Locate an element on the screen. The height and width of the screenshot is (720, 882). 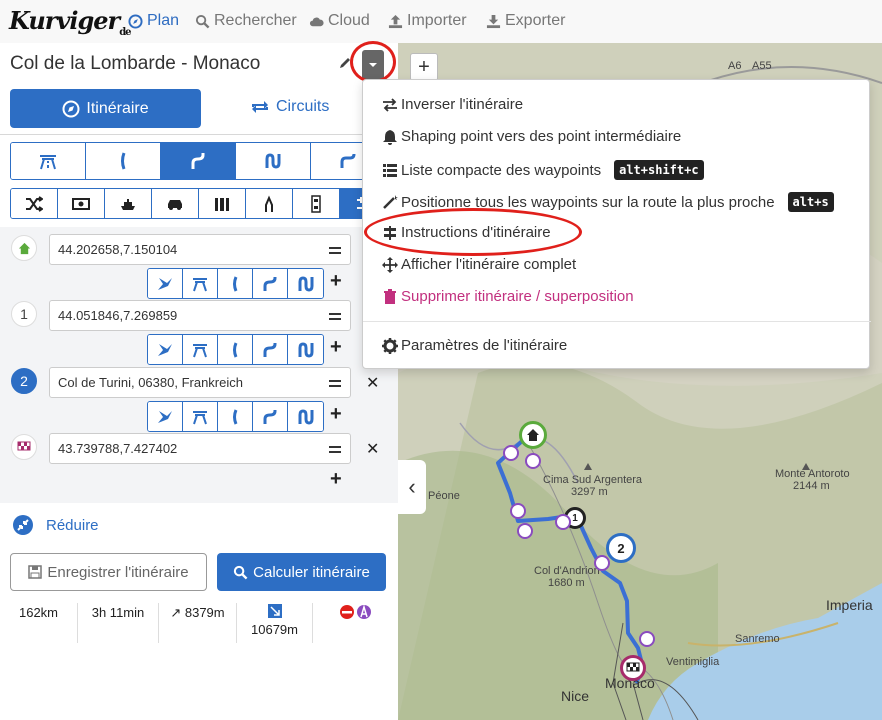
start-marker is located at coordinates (533, 435).